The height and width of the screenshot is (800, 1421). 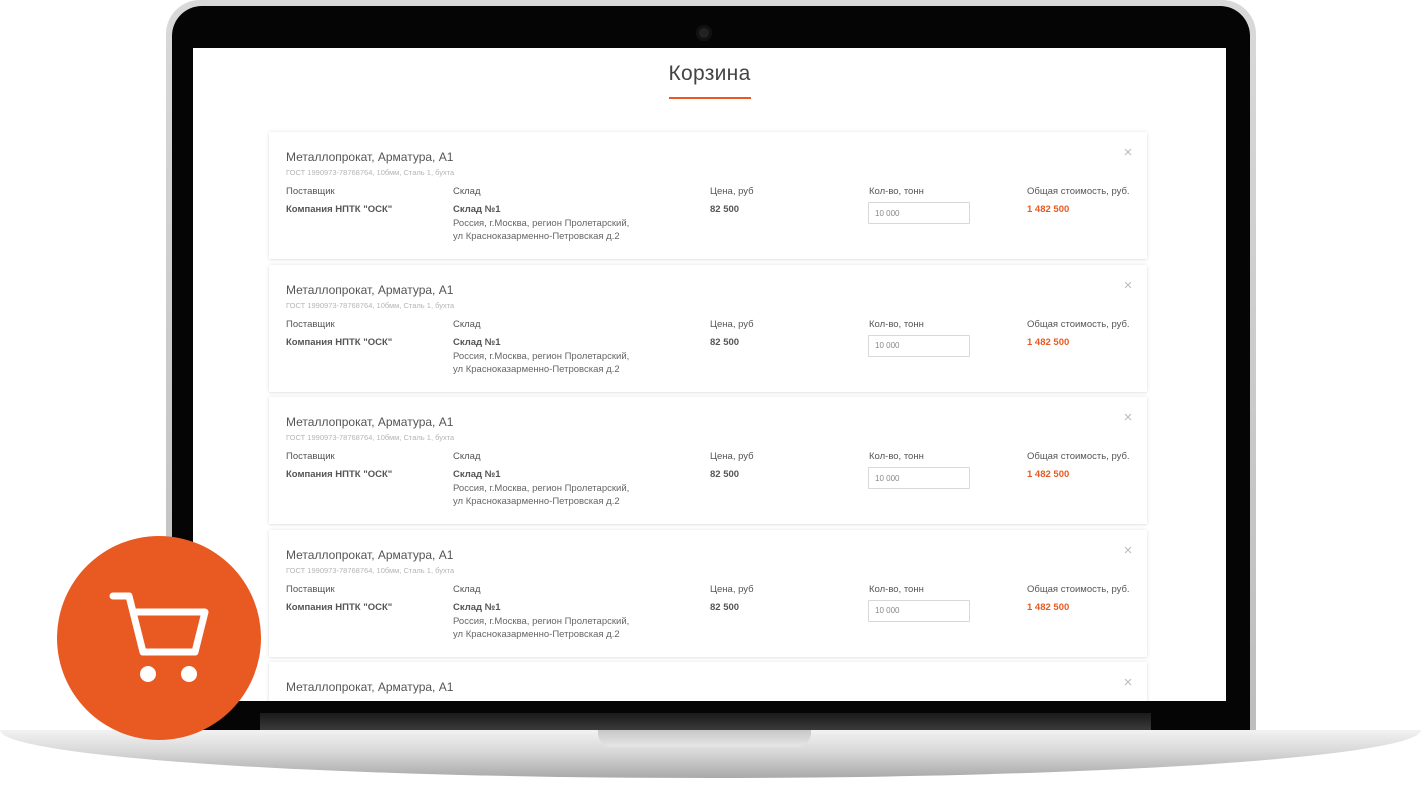 What do you see at coordinates (705, 721) in the screenshot?
I see `laptop-hinge` at bounding box center [705, 721].